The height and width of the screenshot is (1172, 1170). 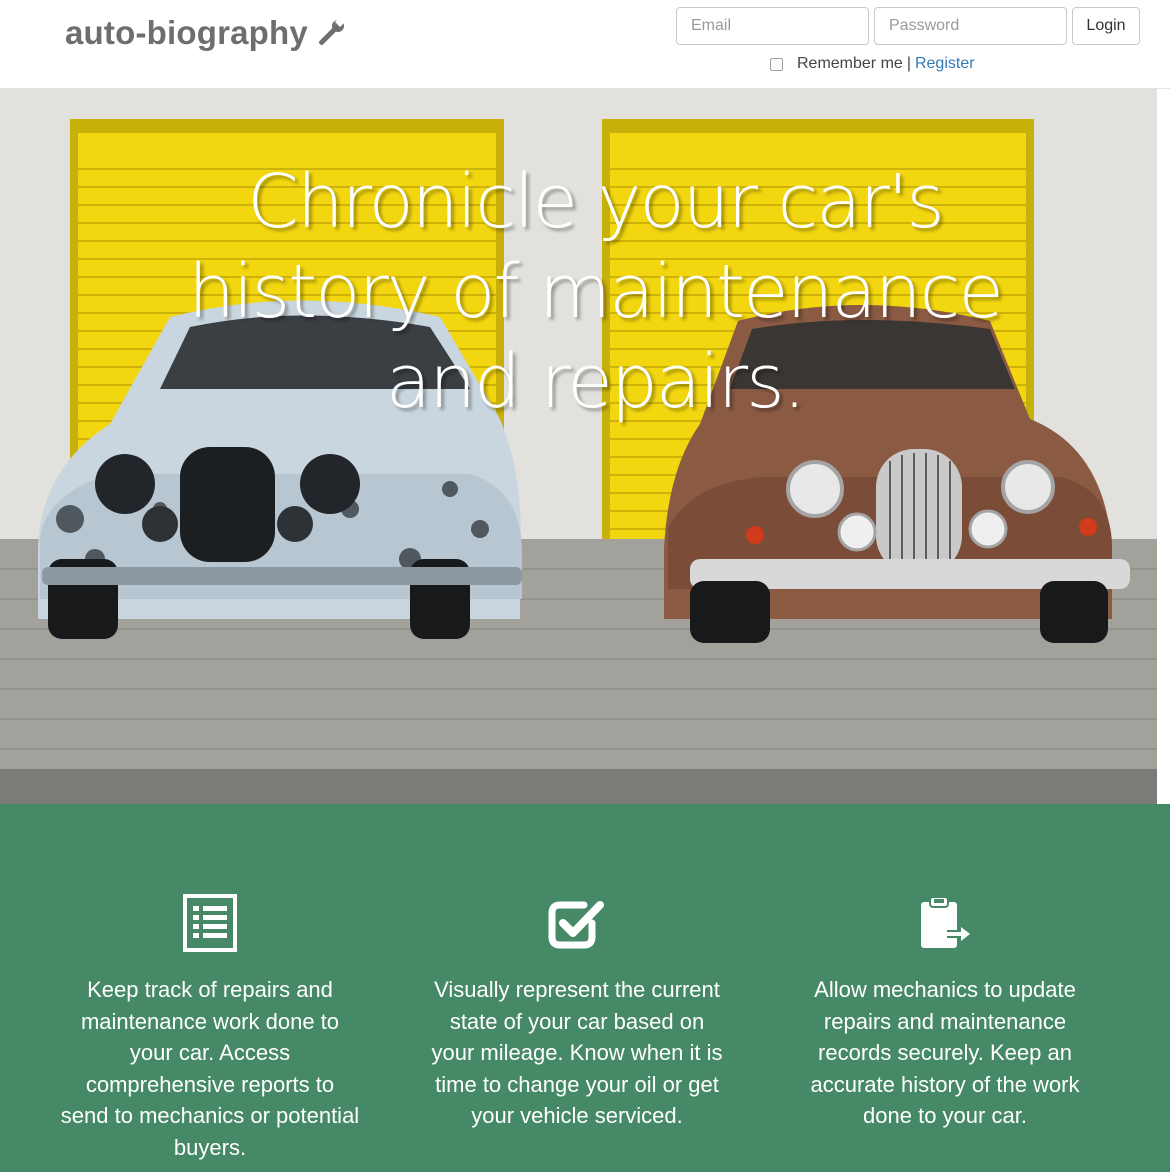 I want to click on register-link: Register, so click(x=945, y=64).